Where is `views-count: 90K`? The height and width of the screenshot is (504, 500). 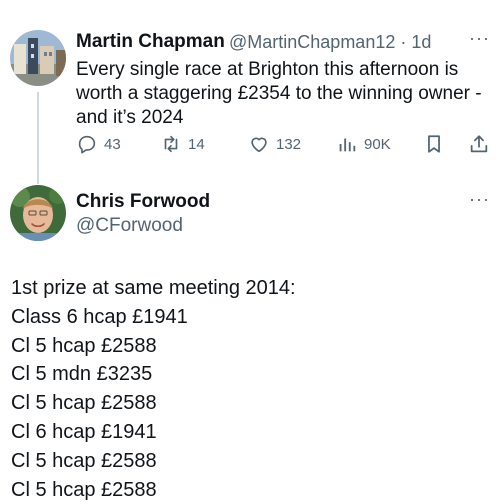 views-count: 90K is located at coordinates (377, 144).